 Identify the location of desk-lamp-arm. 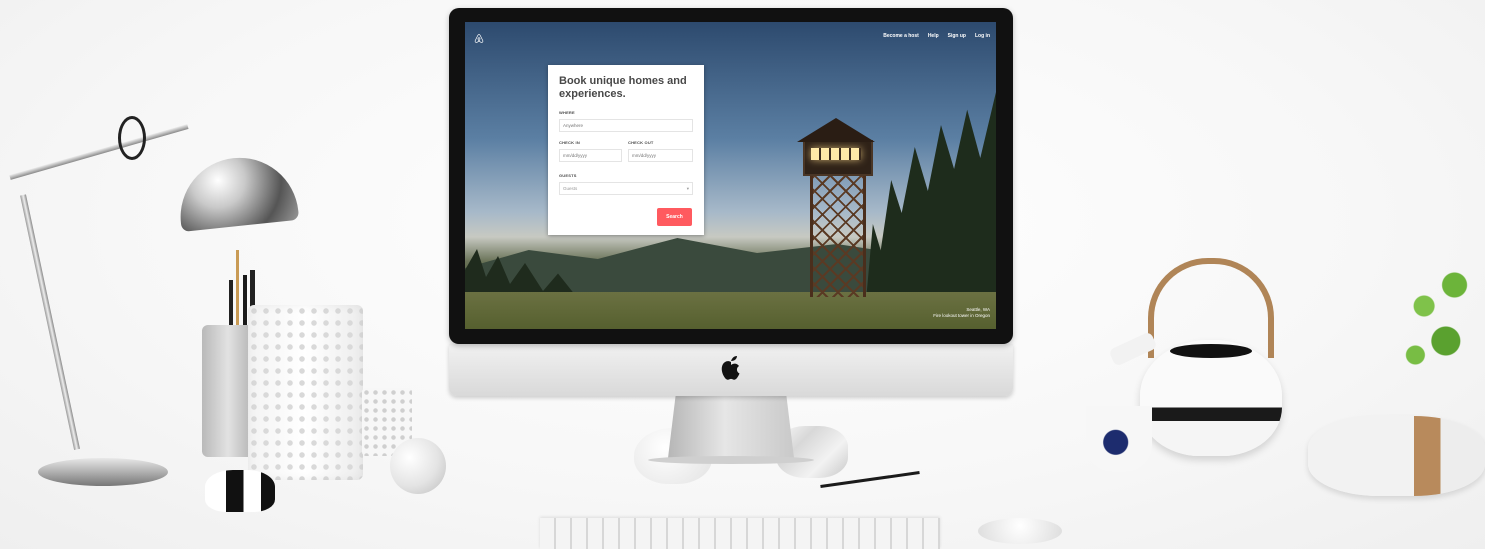
(50, 322).